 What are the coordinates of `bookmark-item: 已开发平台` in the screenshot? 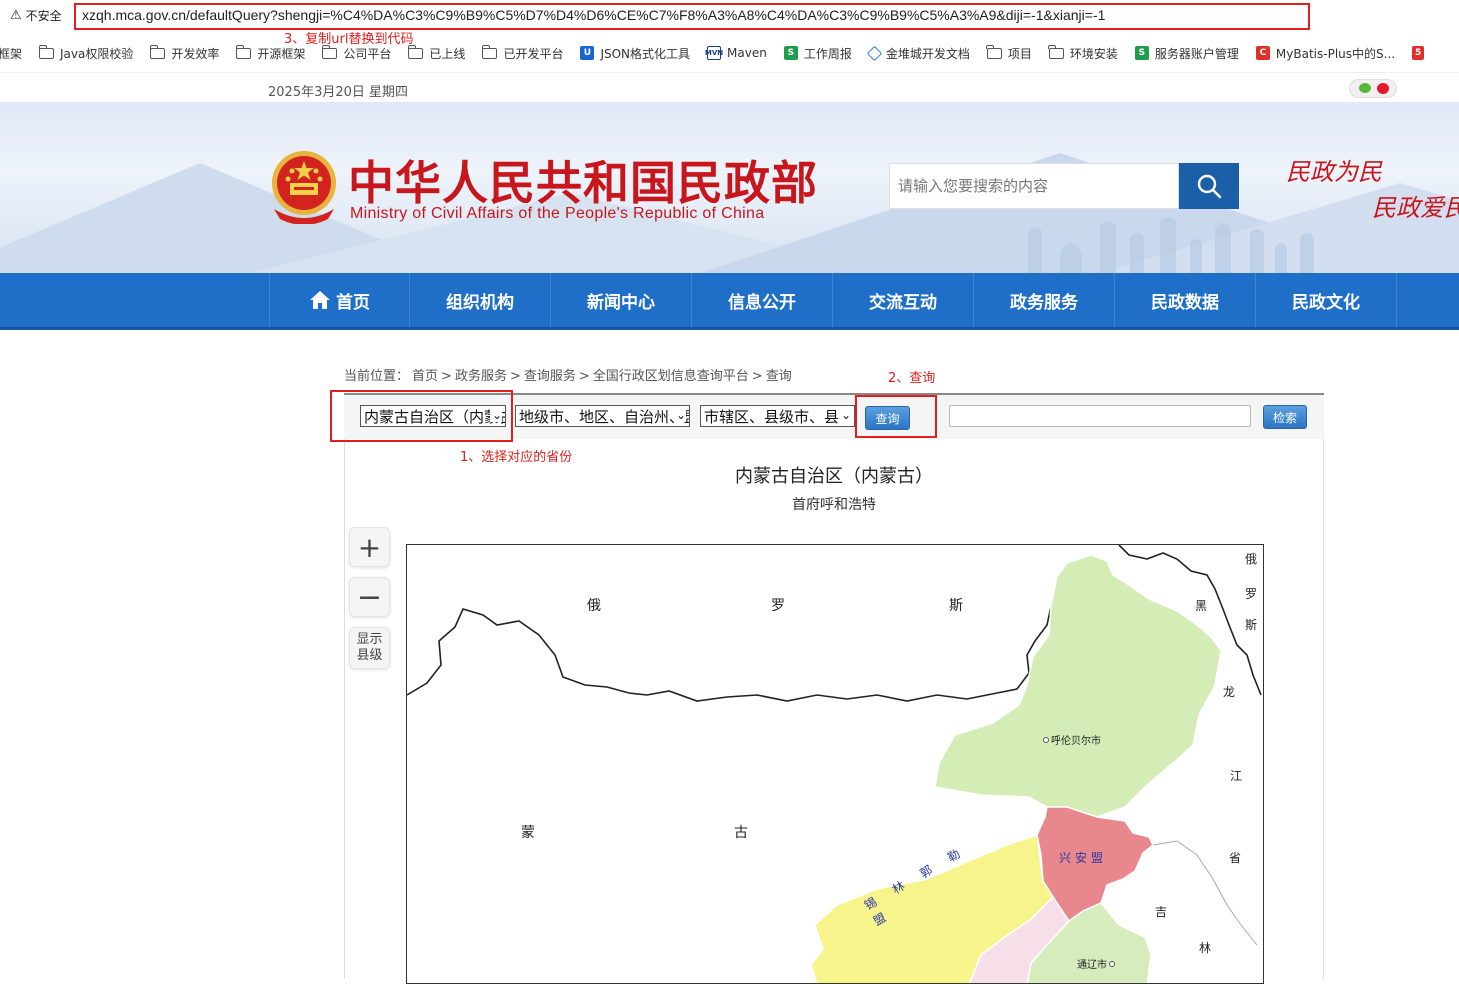 It's located at (522, 53).